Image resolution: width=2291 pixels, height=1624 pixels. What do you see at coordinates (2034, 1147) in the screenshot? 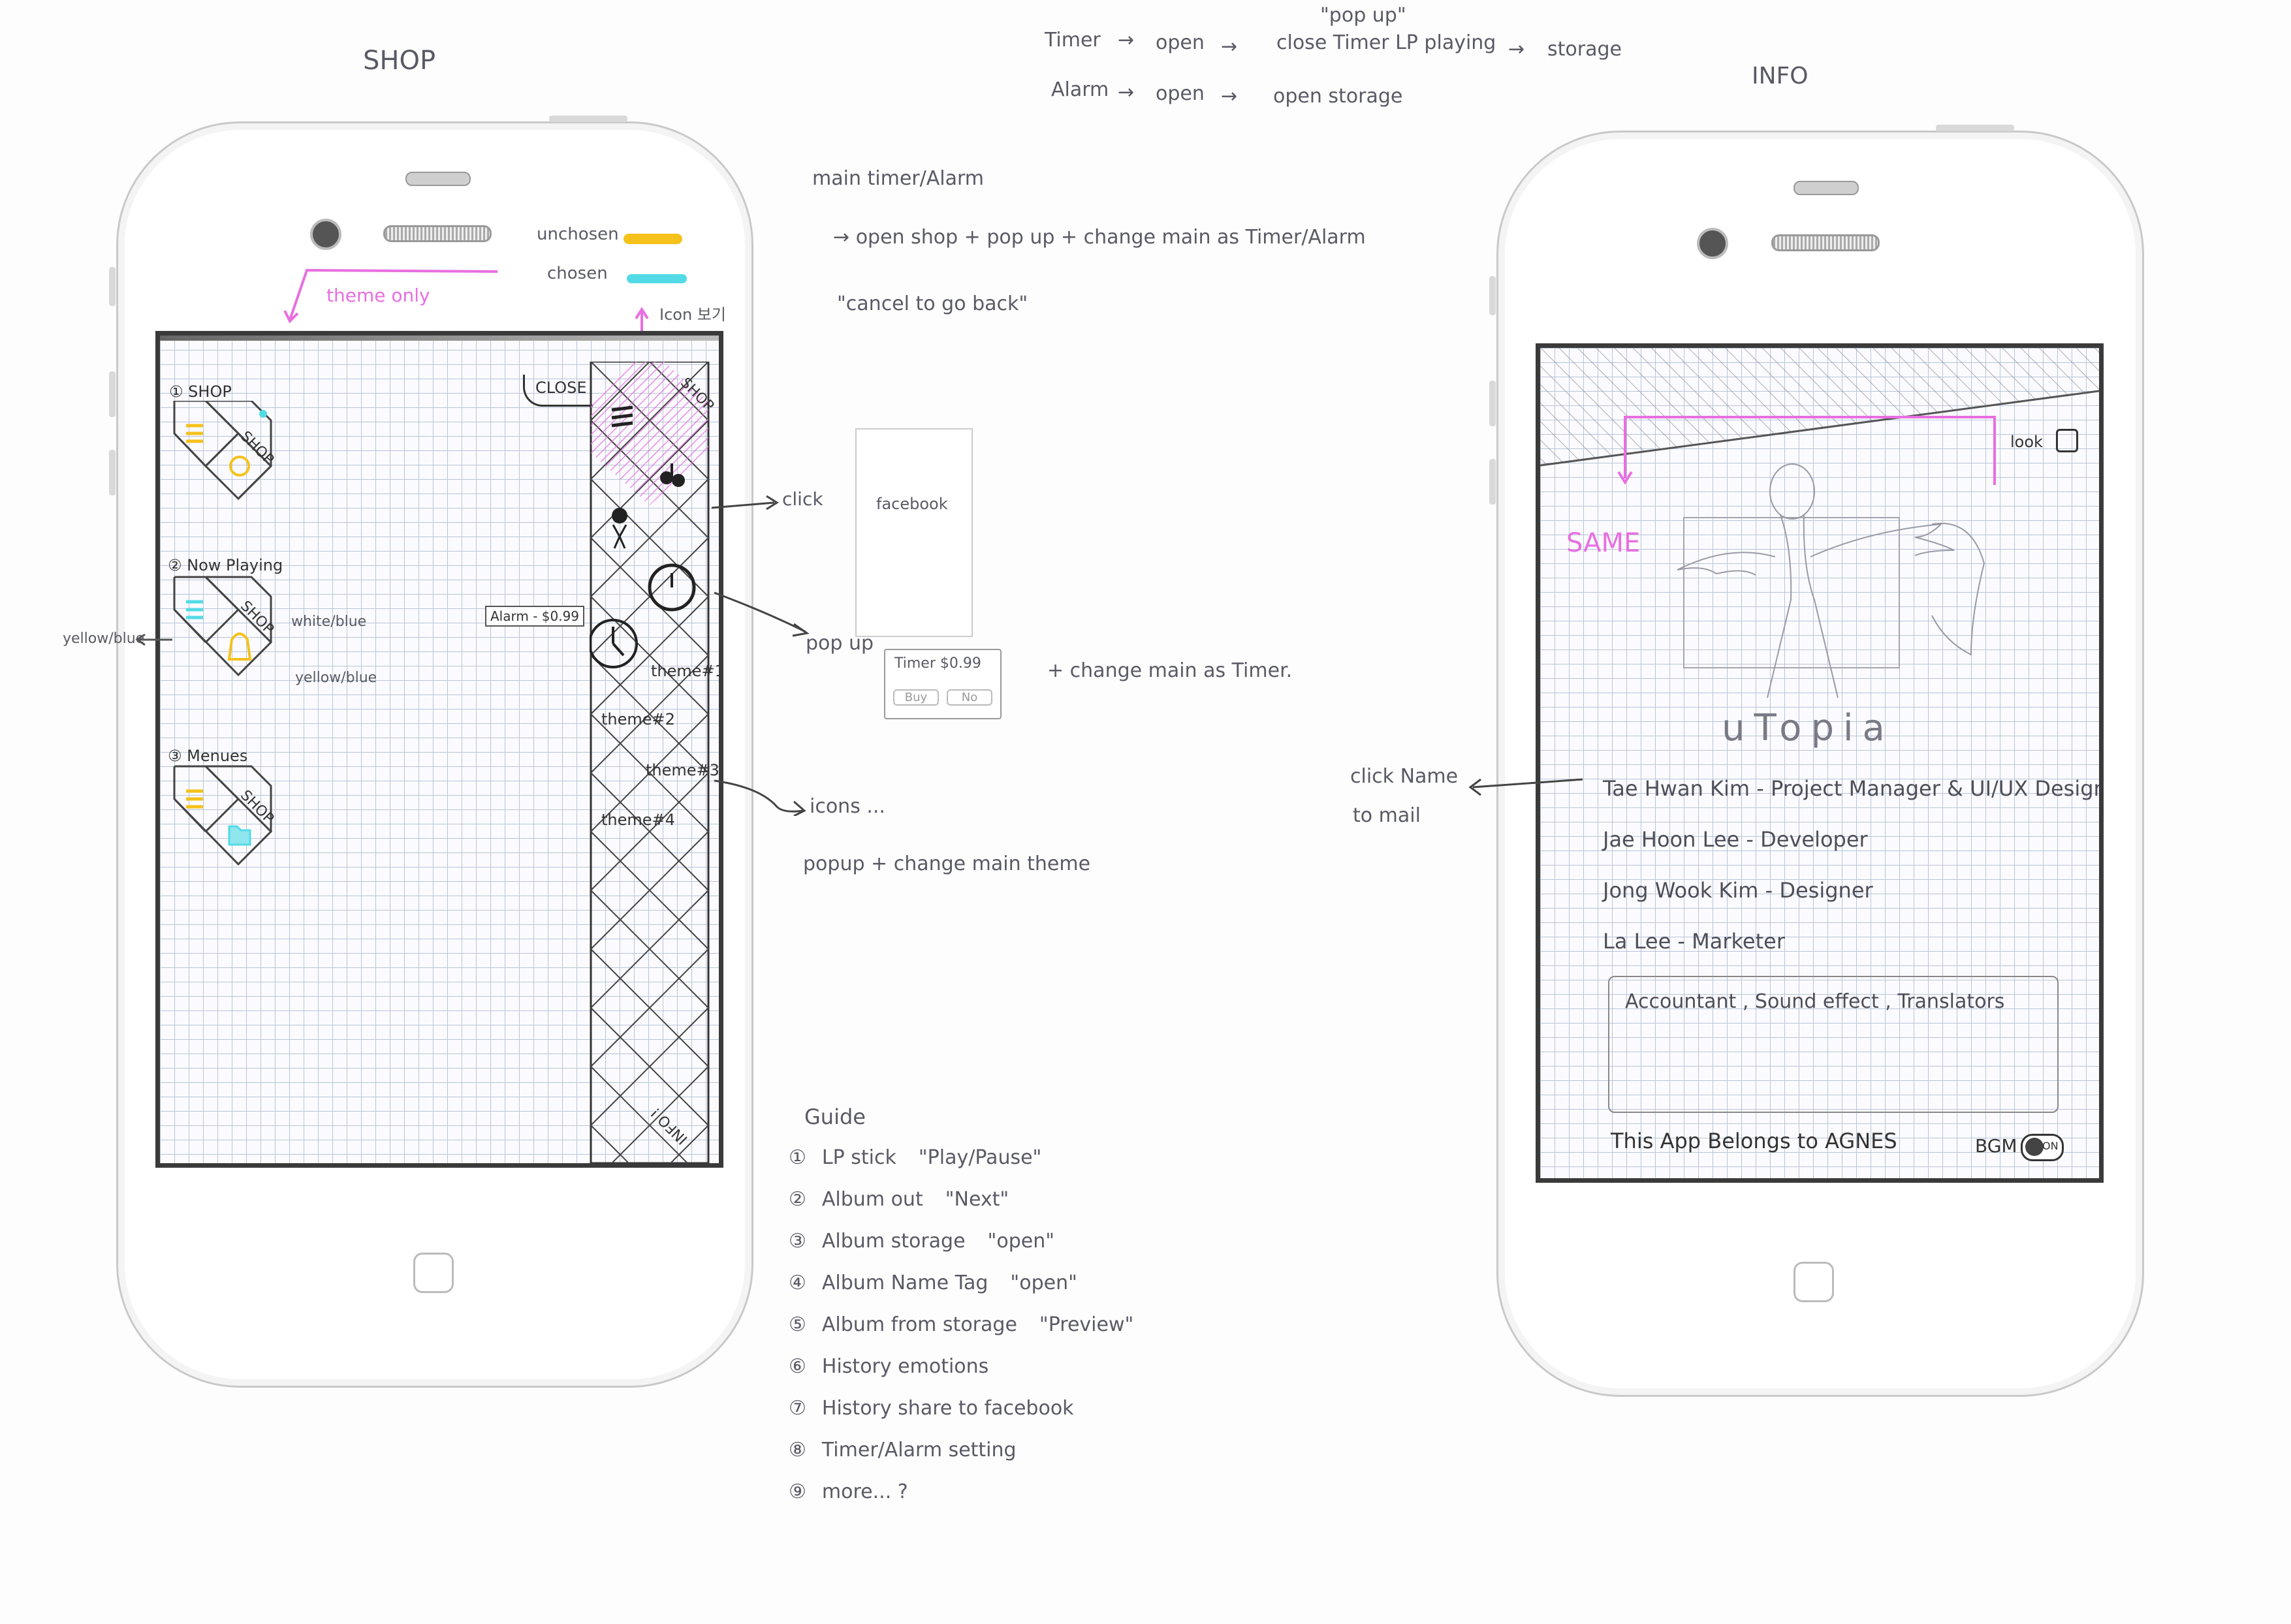
I see `bgm-toggle-knob` at bounding box center [2034, 1147].